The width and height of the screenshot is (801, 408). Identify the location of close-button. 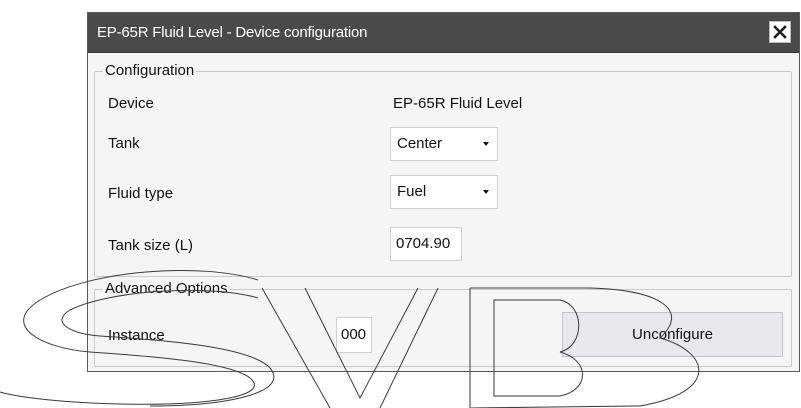
(780, 32).